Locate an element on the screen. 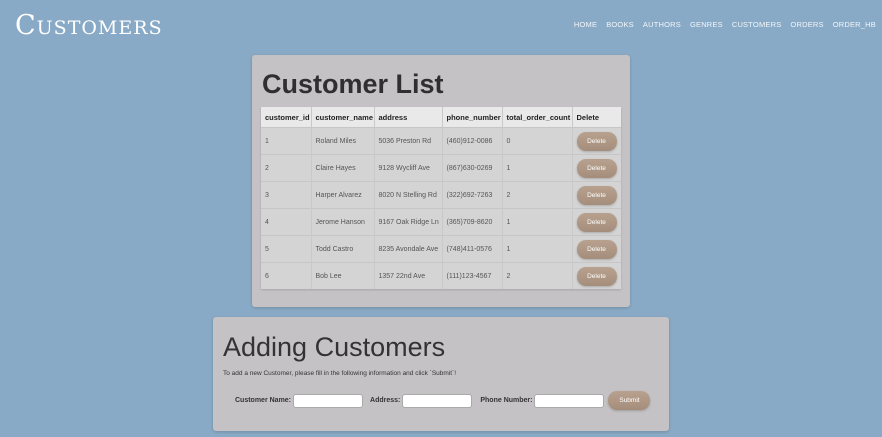  cell-address: 1357 22nd Ave is located at coordinates (408, 275).